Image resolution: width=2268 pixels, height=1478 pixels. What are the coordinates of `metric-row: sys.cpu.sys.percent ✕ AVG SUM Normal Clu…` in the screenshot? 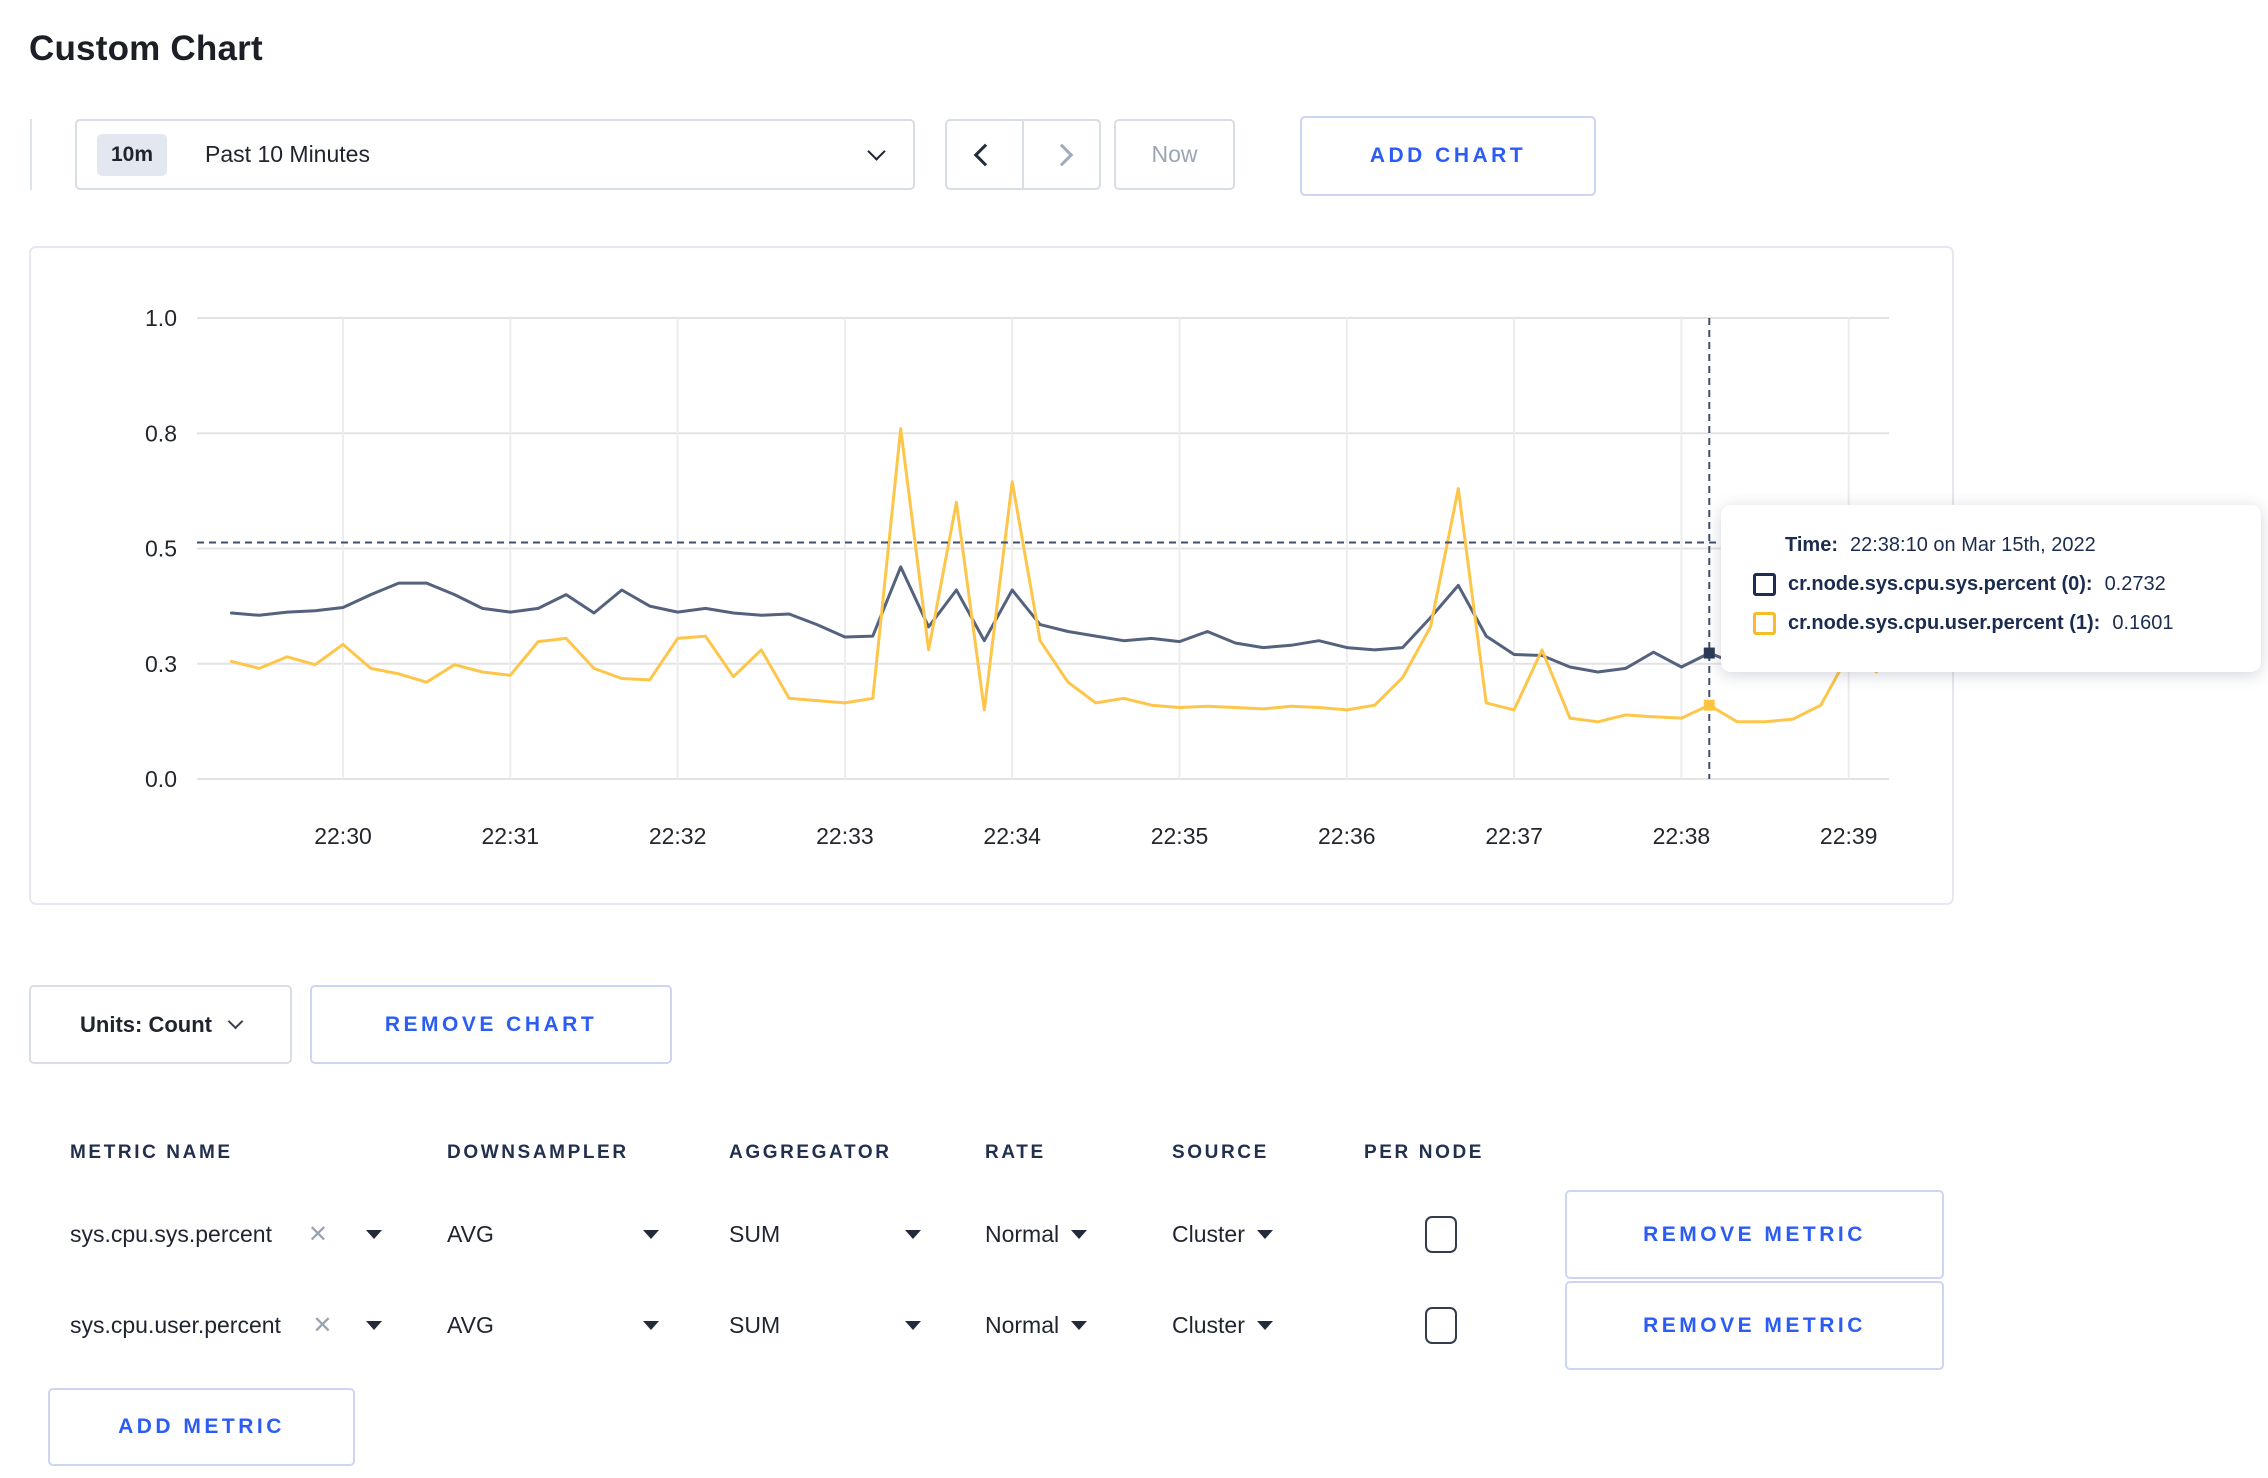 It's located at (991, 1234).